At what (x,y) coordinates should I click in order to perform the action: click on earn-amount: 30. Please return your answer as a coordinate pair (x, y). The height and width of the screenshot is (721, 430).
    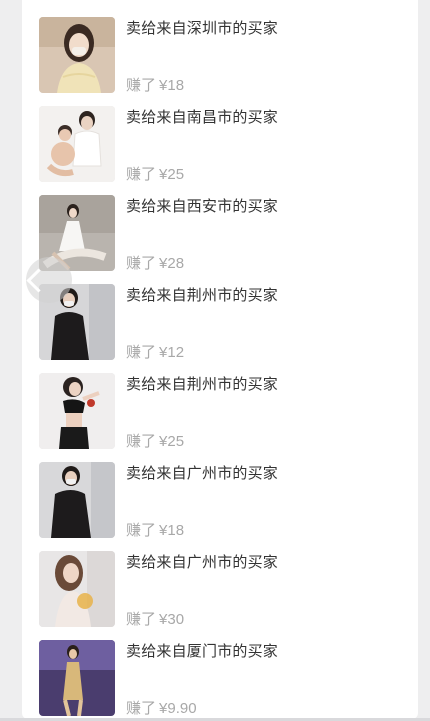
    Looking at the image, I should click on (176, 619).